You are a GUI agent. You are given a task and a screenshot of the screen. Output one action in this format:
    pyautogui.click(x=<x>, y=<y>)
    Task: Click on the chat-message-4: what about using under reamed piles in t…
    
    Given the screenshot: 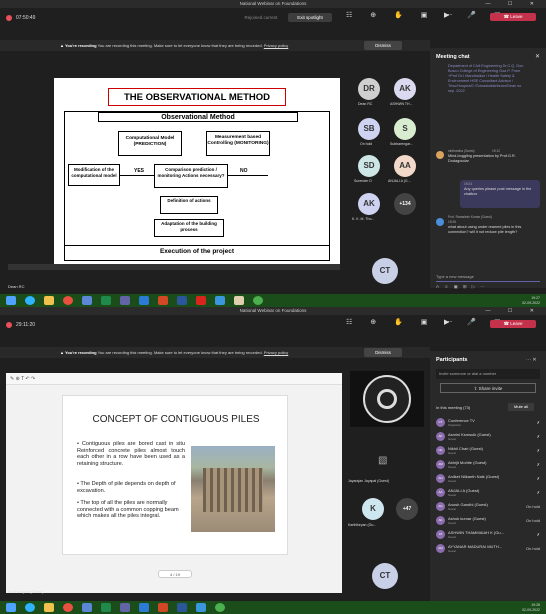 What is the action you would take?
    pyautogui.click(x=485, y=229)
    